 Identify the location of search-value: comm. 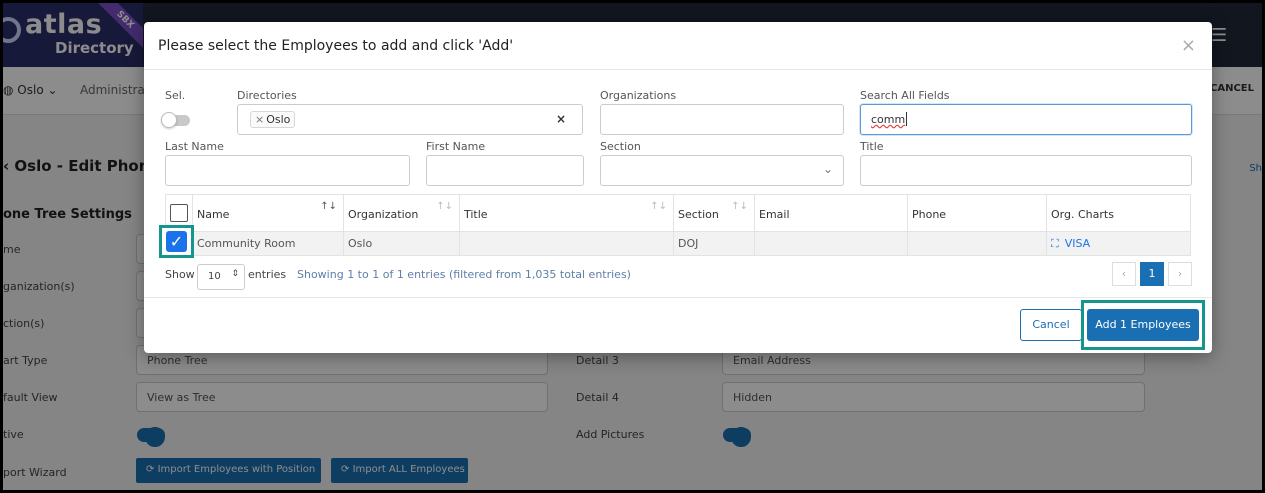
(888, 119).